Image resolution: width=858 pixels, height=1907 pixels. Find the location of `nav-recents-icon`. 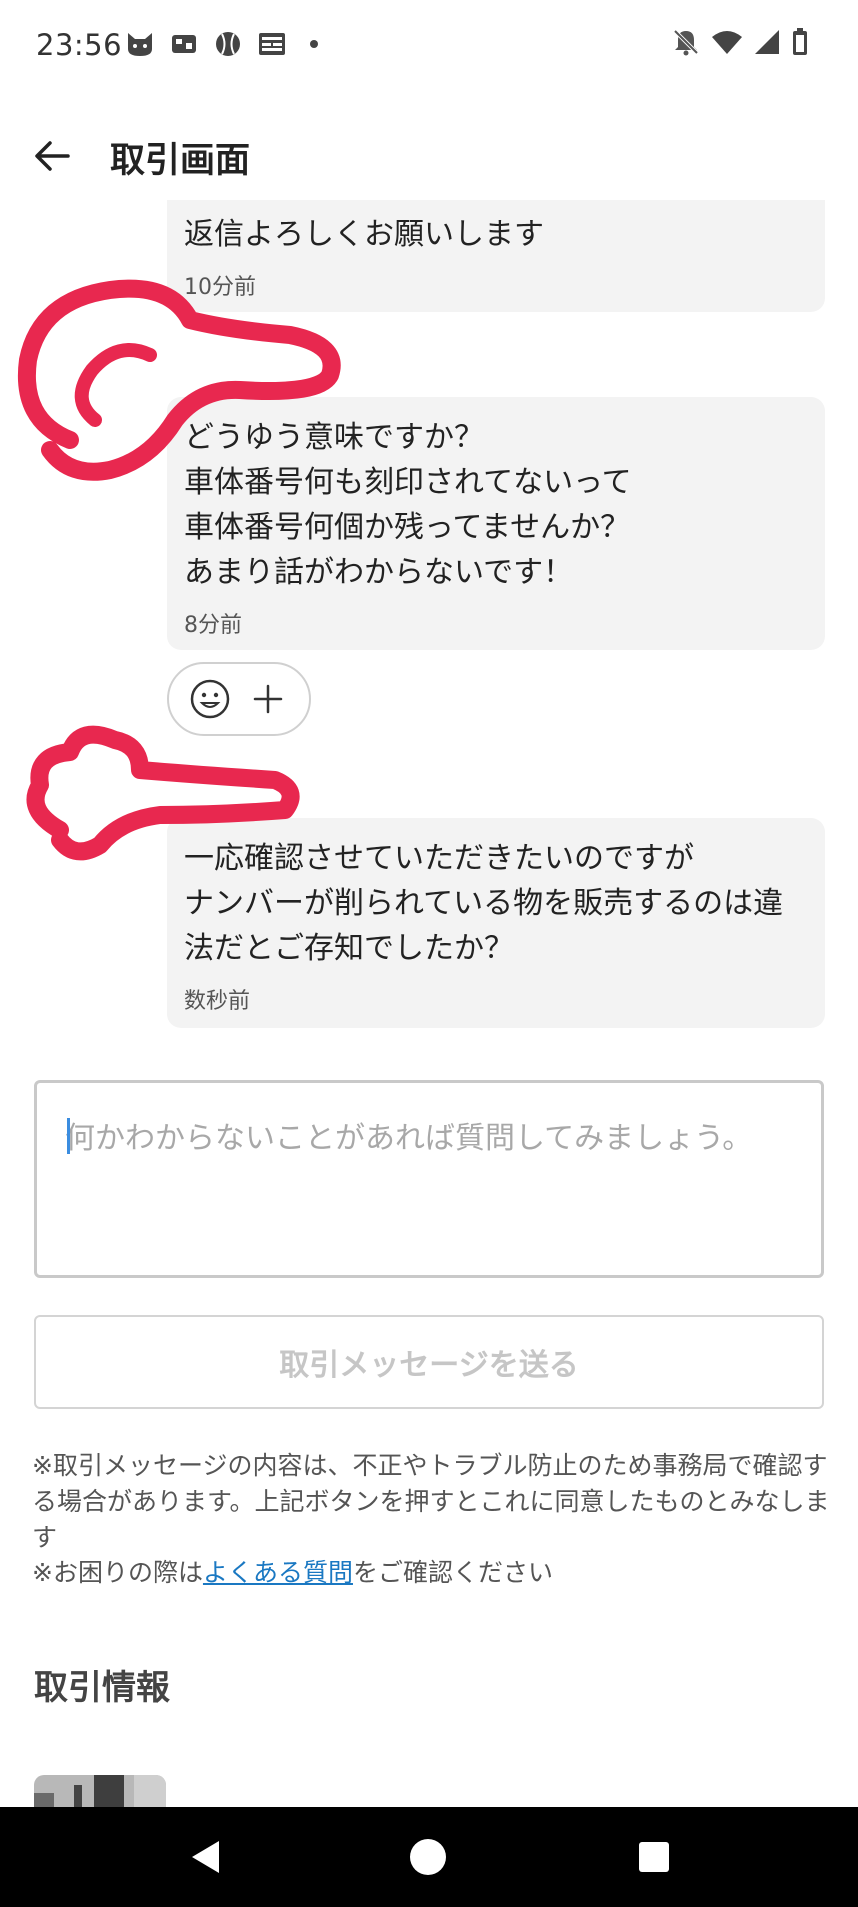

nav-recents-icon is located at coordinates (654, 1857).